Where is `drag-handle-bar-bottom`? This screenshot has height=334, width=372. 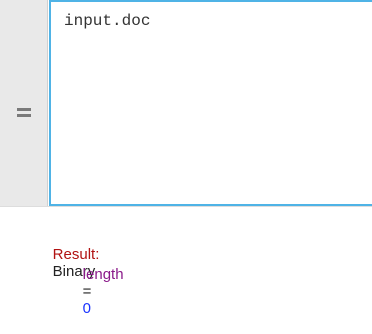 drag-handle-bar-bottom is located at coordinates (24, 115).